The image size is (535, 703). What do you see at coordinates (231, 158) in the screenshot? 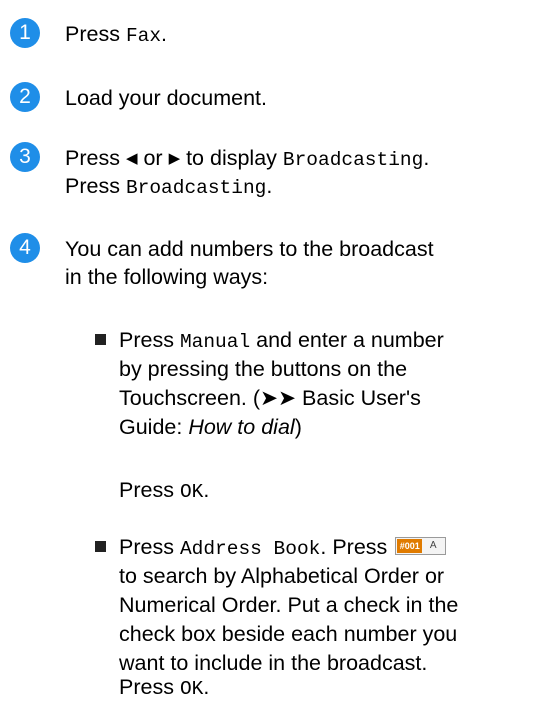
I see `text-run: to display` at bounding box center [231, 158].